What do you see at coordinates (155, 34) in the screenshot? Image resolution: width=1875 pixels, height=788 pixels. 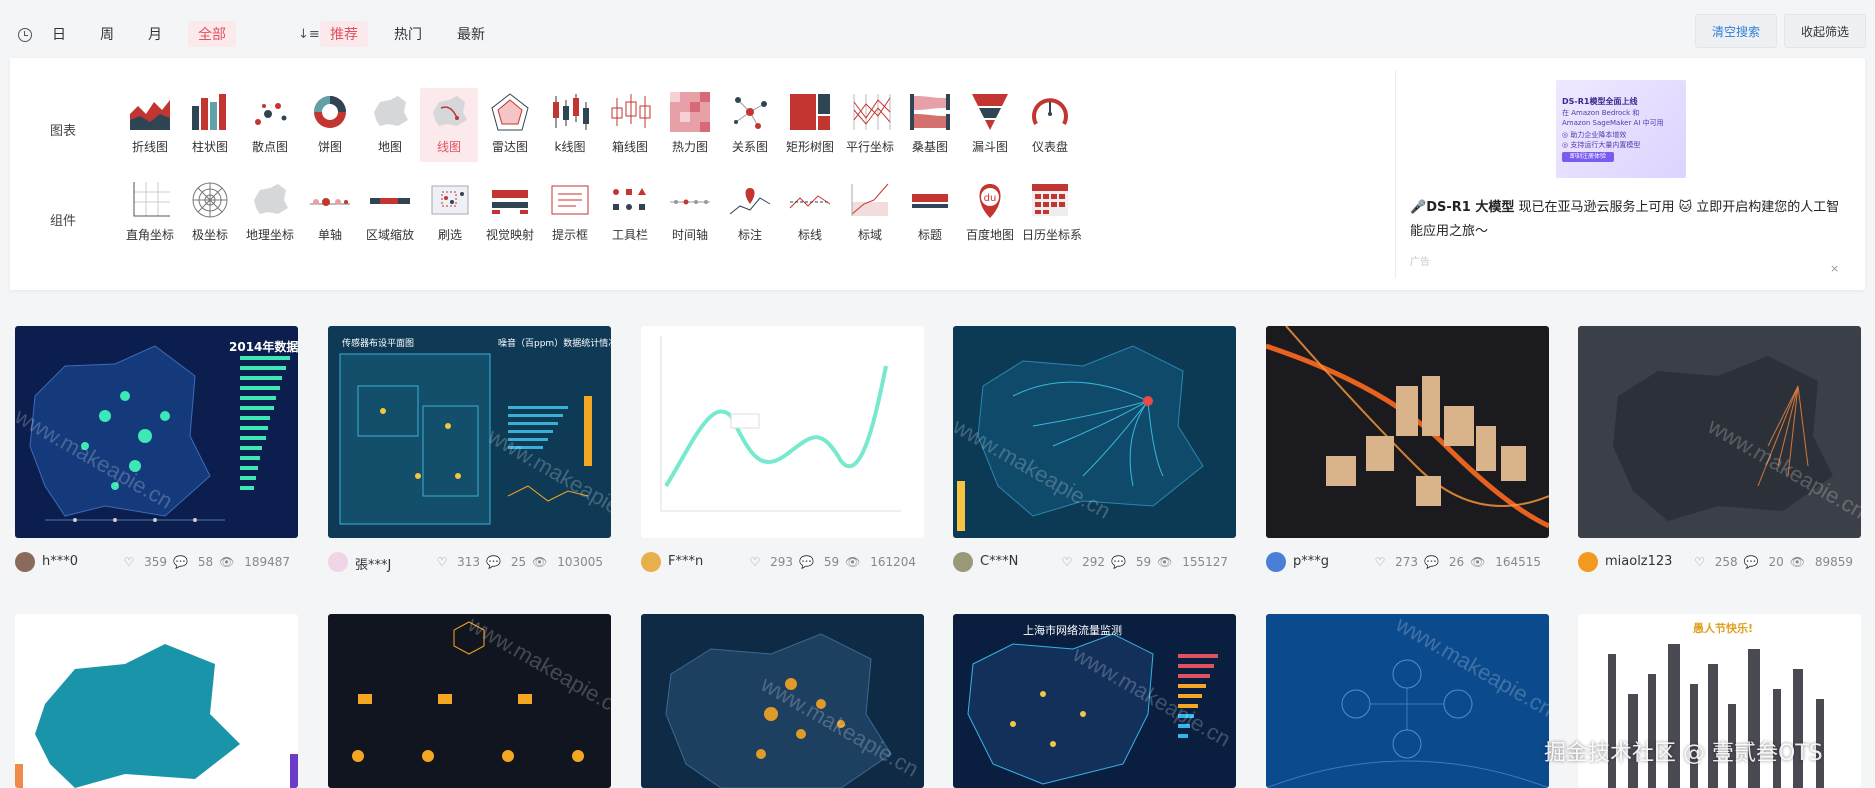 I see `time-filter-month: 月` at bounding box center [155, 34].